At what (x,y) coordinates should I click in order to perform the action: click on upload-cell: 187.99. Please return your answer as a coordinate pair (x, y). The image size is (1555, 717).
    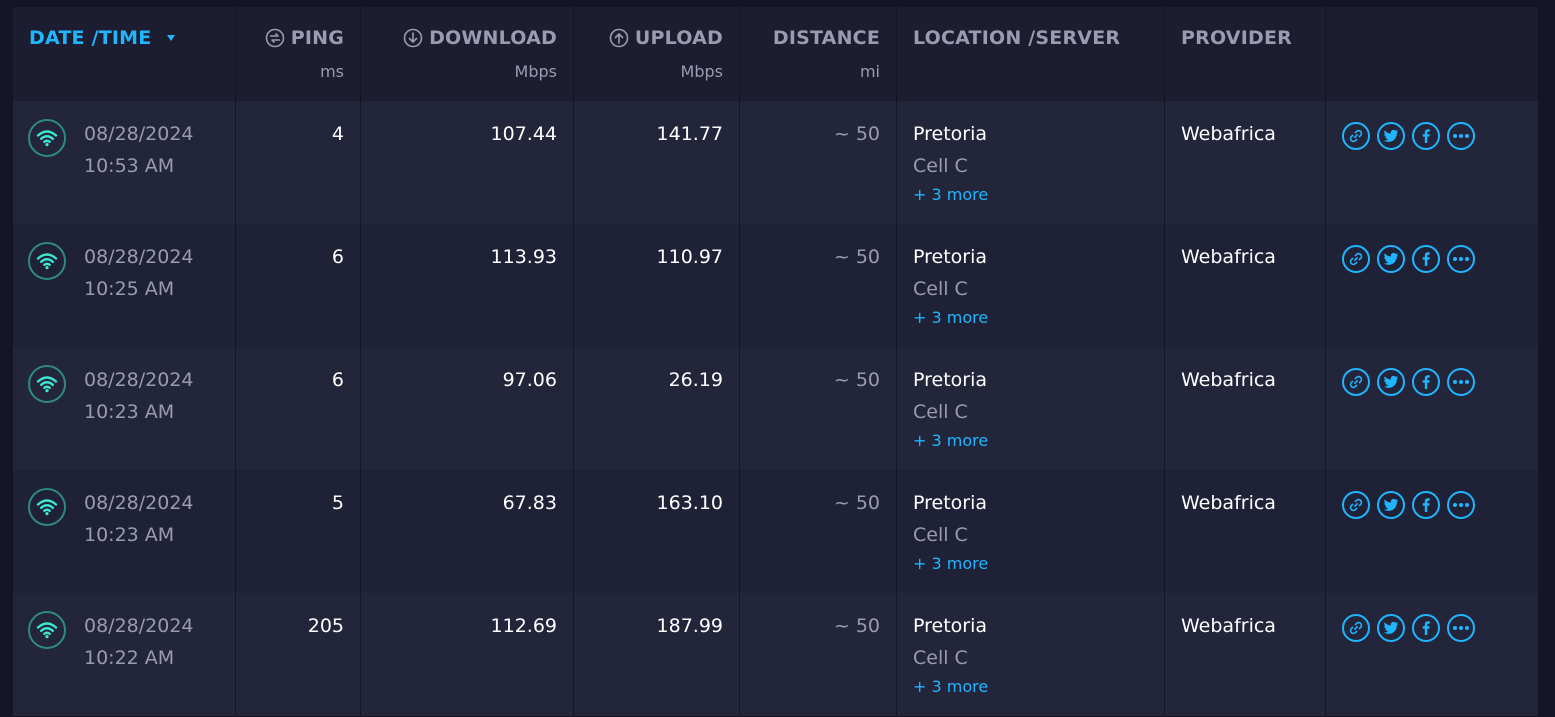
    Looking at the image, I should click on (657, 654).